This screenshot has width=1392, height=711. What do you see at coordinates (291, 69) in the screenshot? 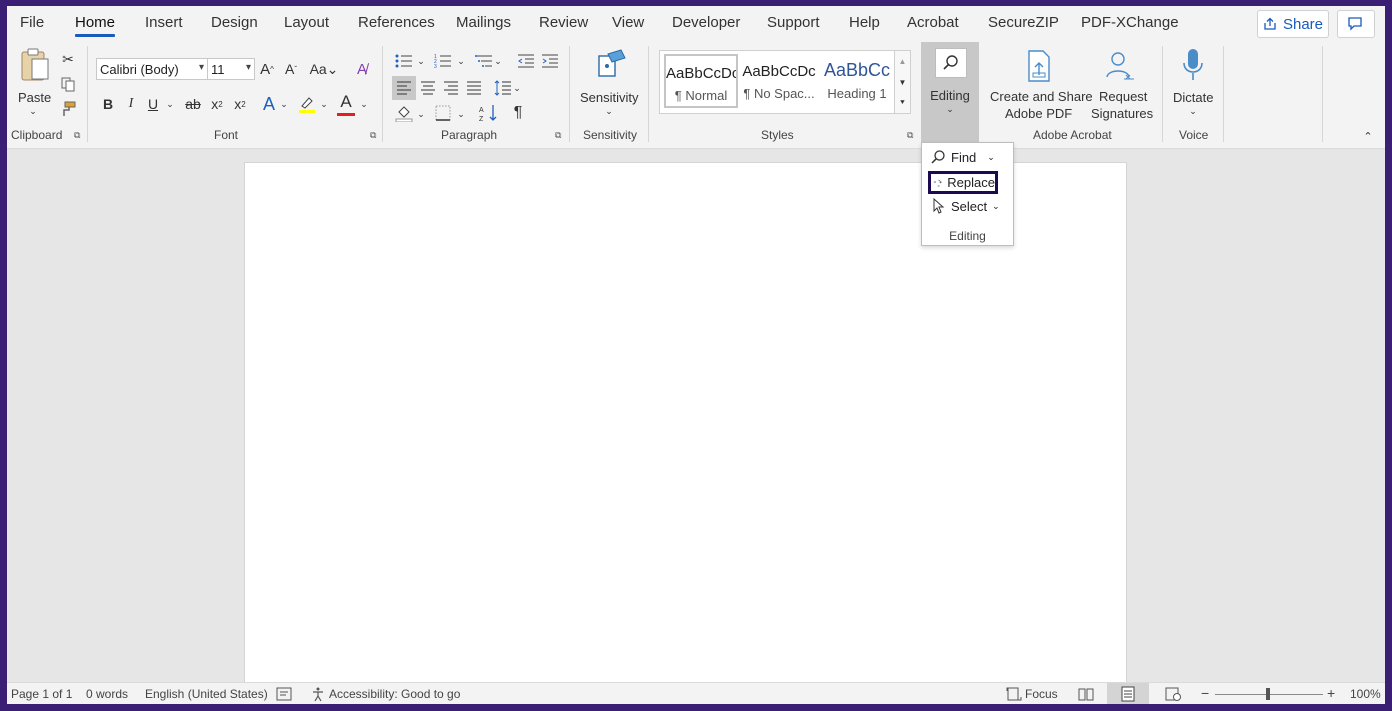
I see `shrink-font-icon: Aˇ` at bounding box center [291, 69].